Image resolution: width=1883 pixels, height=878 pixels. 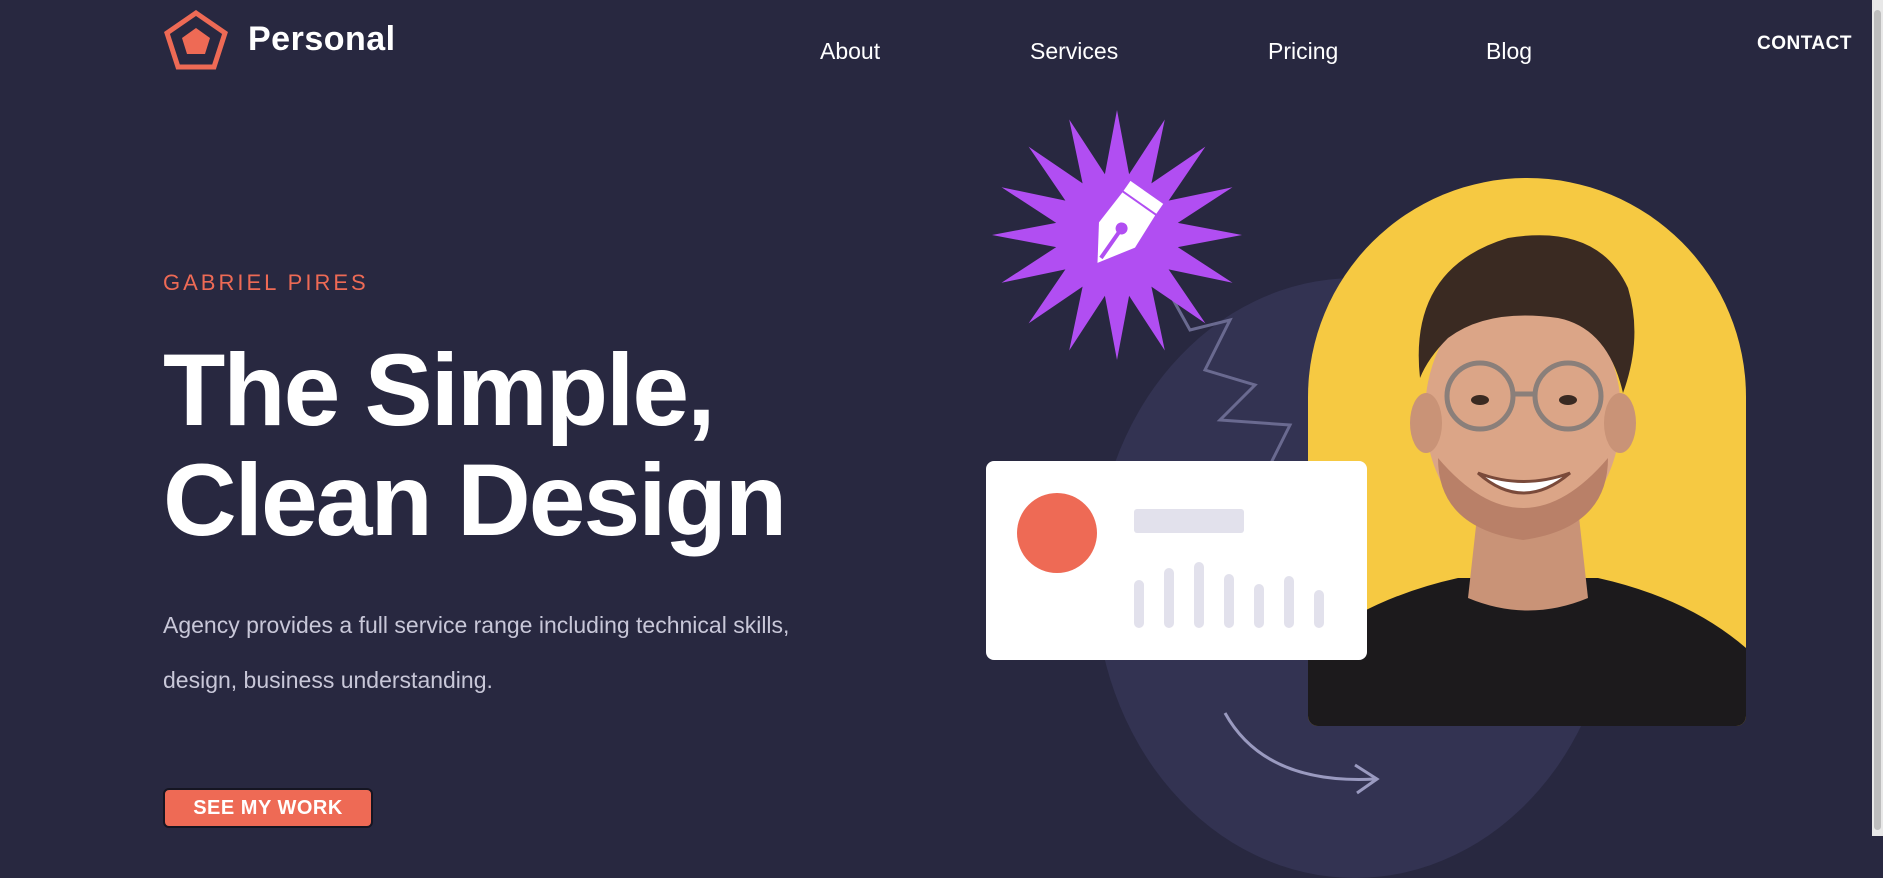 What do you see at coordinates (1189, 521) in the screenshot?
I see `card-title-placeholder` at bounding box center [1189, 521].